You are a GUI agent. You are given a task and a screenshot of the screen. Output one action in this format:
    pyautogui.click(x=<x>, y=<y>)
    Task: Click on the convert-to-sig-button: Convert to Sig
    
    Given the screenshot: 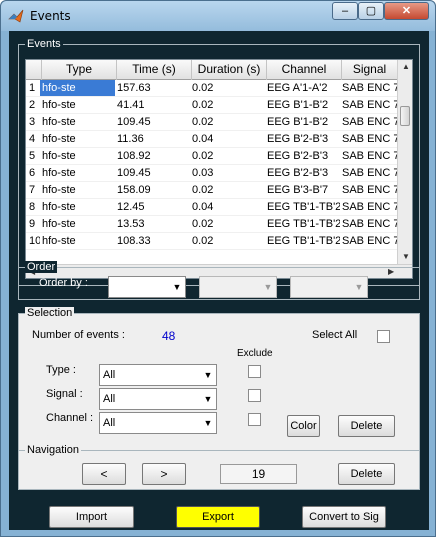 What is the action you would take?
    pyautogui.click(x=344, y=517)
    